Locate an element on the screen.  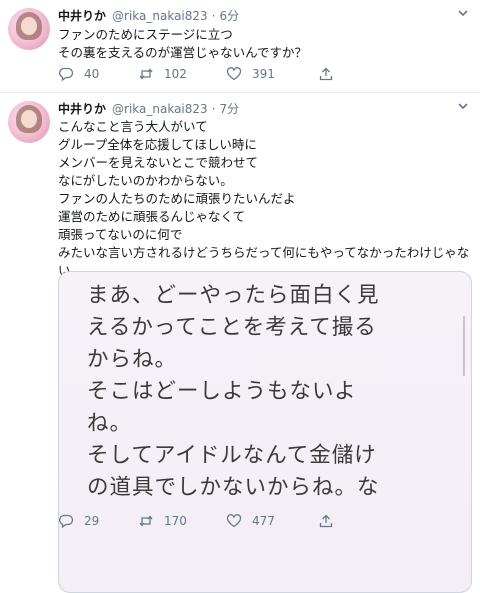
image-text-line: ね。 is located at coordinates (110, 423).